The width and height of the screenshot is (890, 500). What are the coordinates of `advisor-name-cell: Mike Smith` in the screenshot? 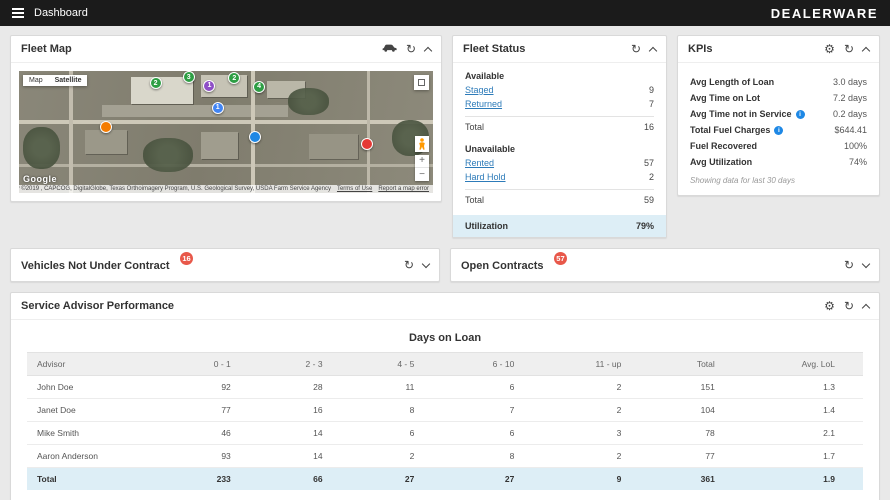 It's located at (97, 433).